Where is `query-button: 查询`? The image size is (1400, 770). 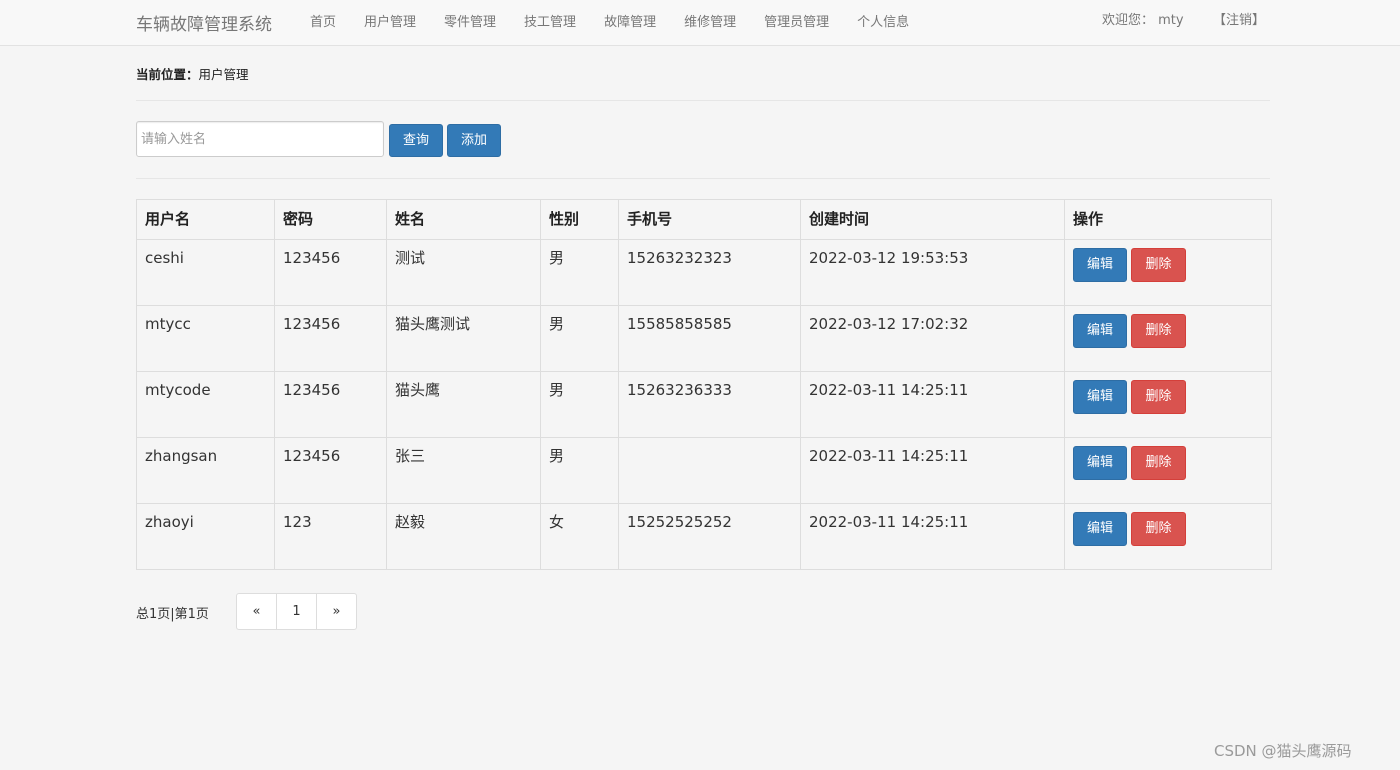 query-button: 查询 is located at coordinates (416, 140).